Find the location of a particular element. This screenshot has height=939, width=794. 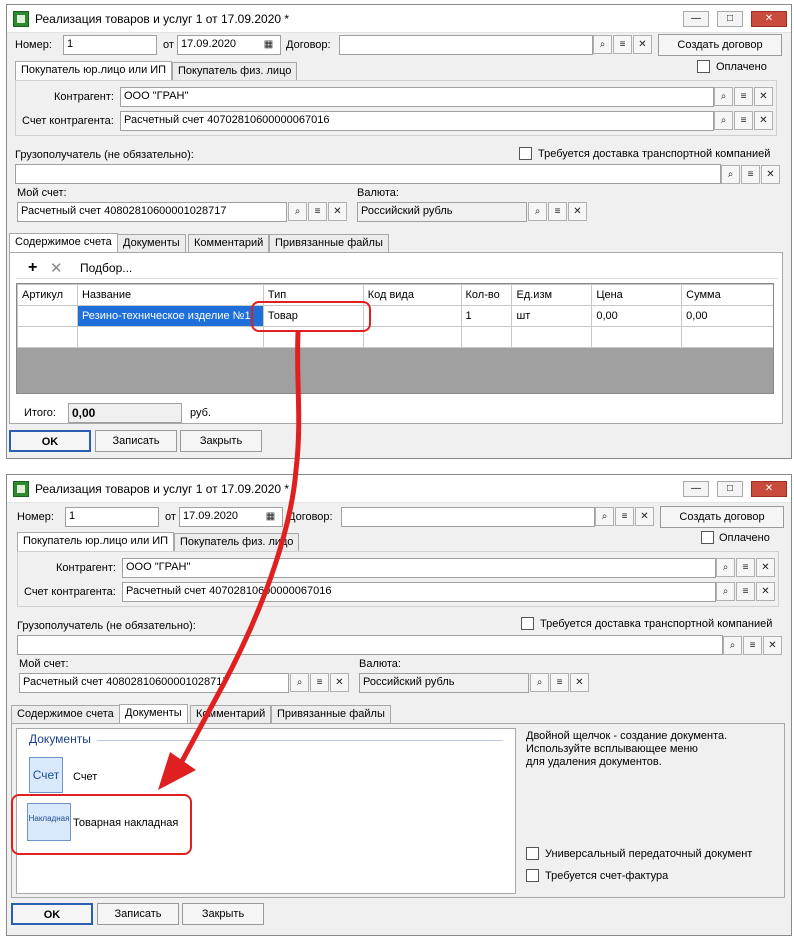

col-sum: Сумма is located at coordinates (727, 295).